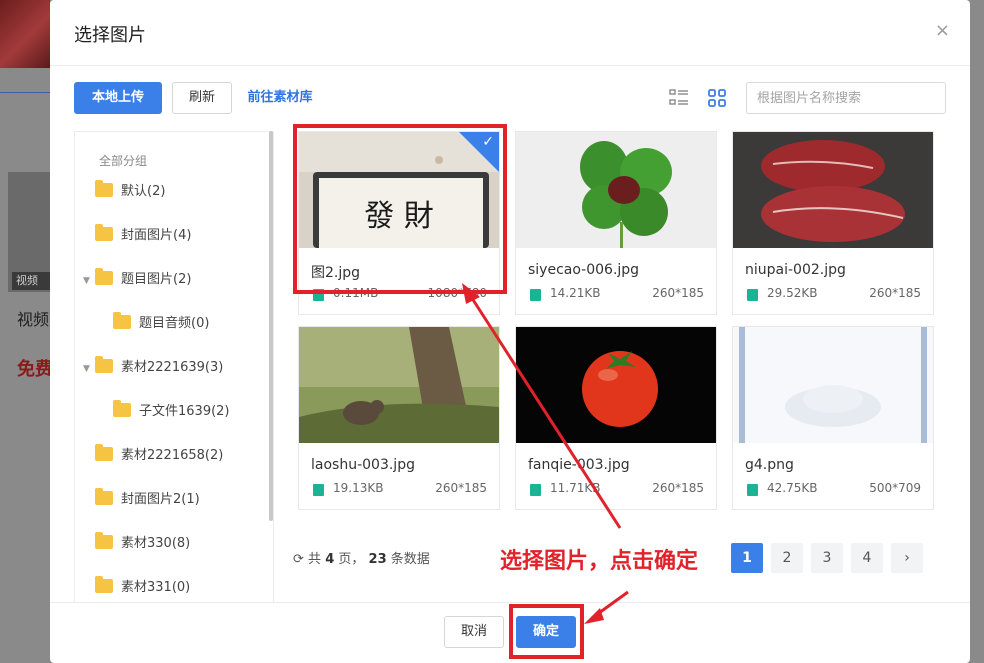 Image resolution: width=984 pixels, height=663 pixels. I want to click on close-icon: ×, so click(942, 30).